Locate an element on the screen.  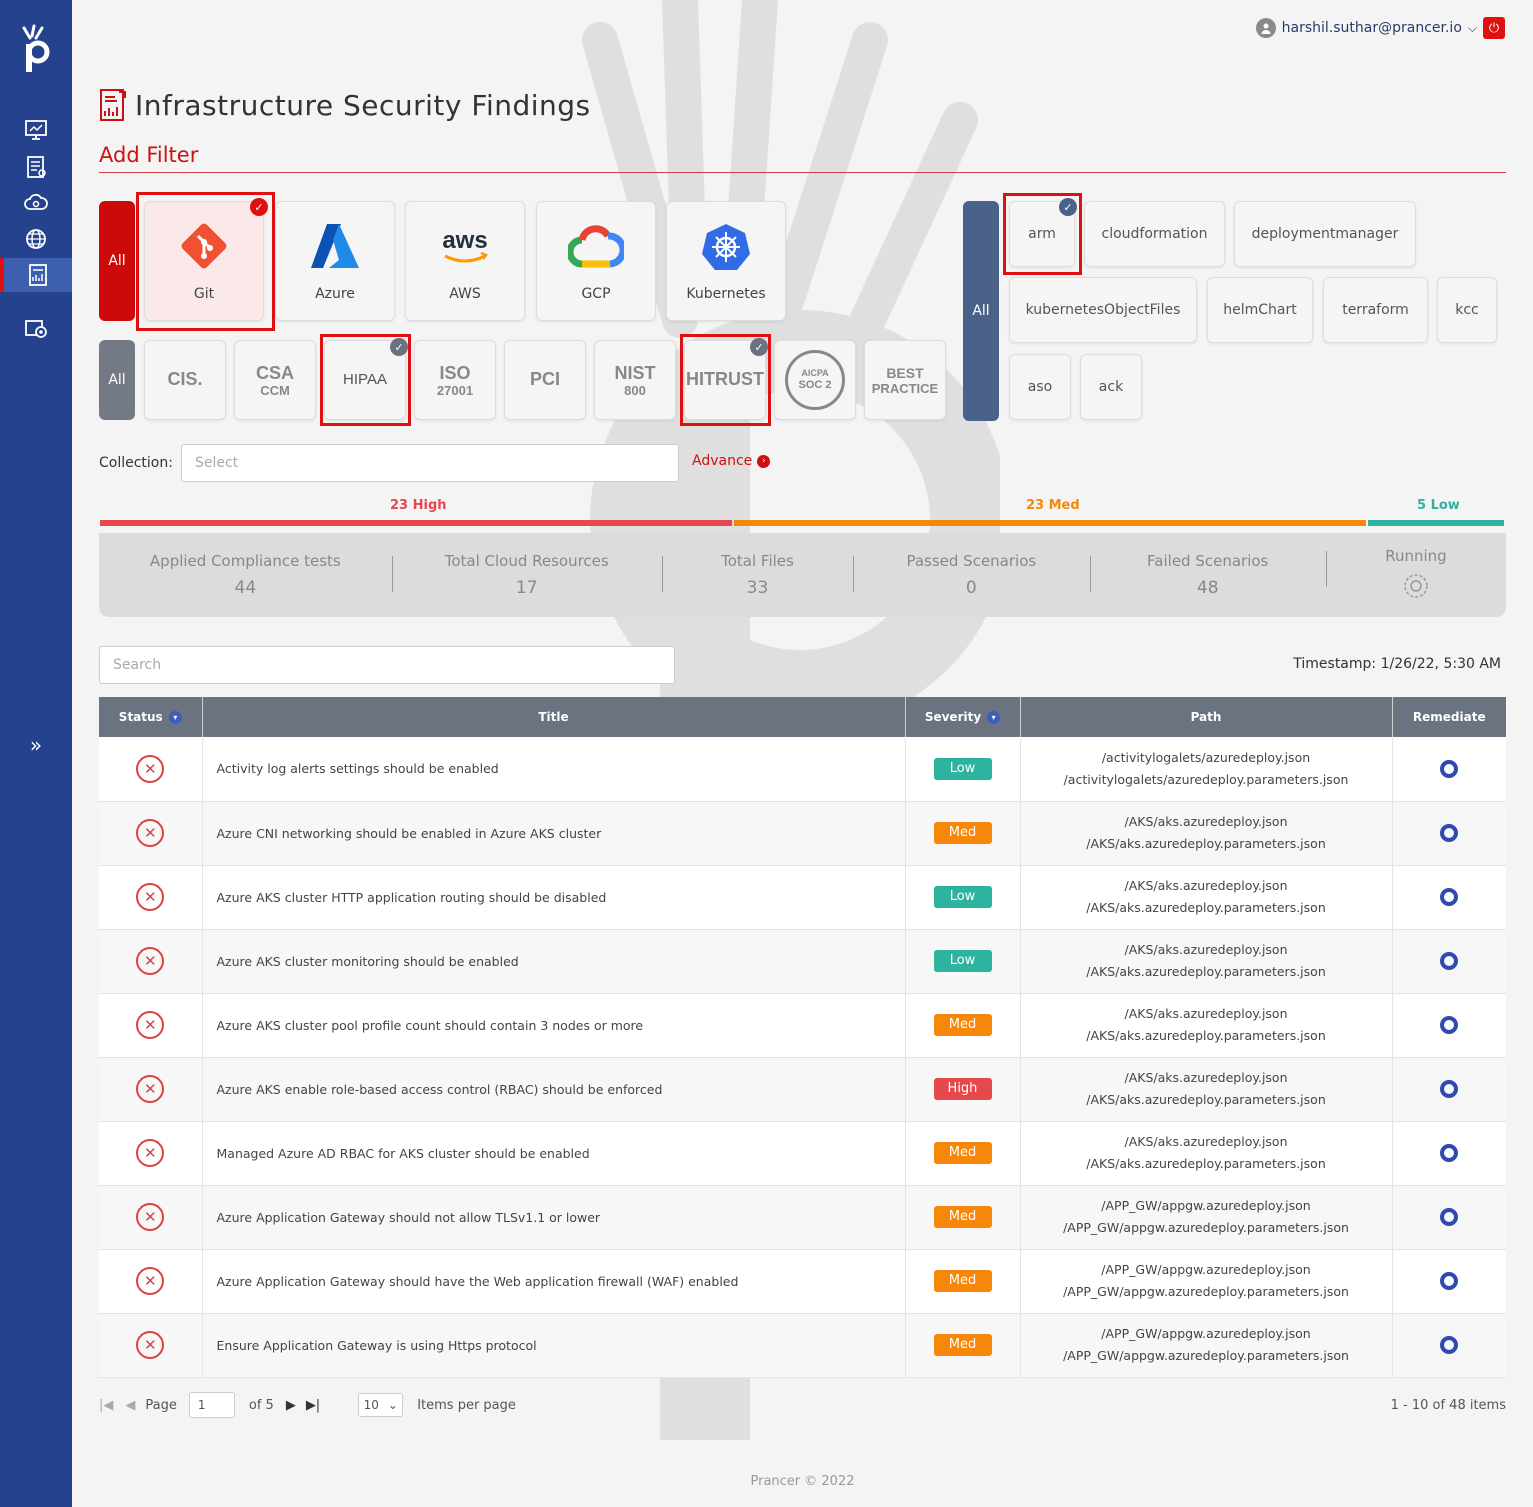
status-column-header: Status ▾ is located at coordinates (151, 717).